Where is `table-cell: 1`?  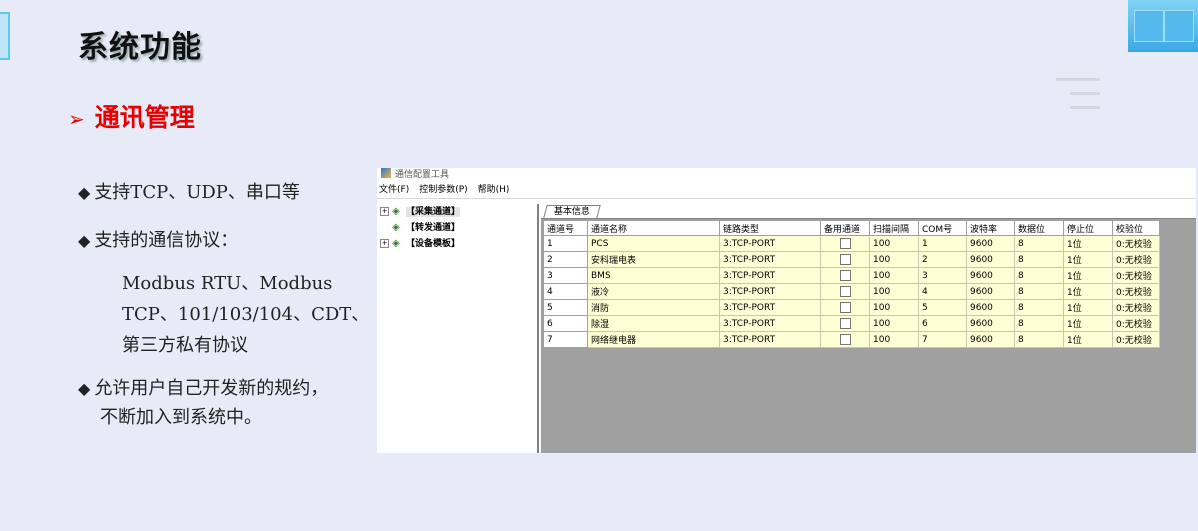
table-cell: 1 is located at coordinates (942, 243).